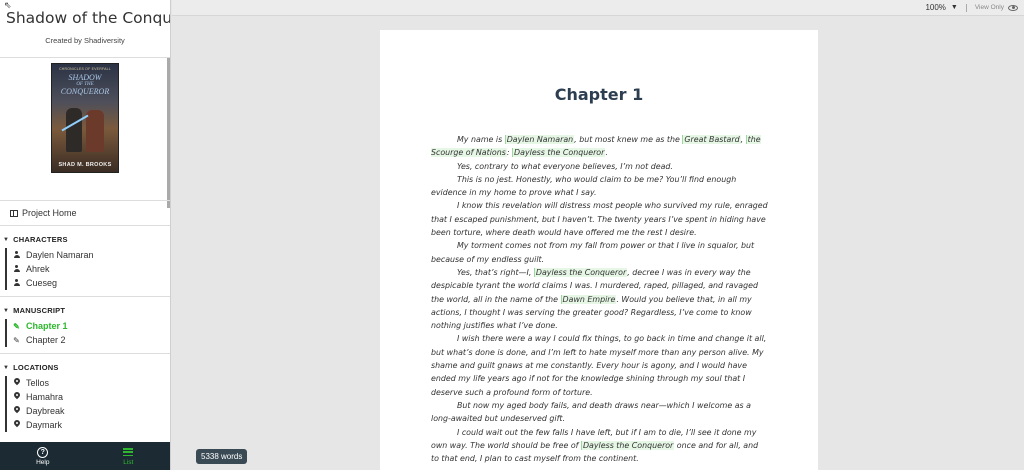 Image resolution: width=1024 pixels, height=470 pixels. Describe the element at coordinates (60, 255) in the screenshot. I see `character-label: Daylen Namaran` at that location.